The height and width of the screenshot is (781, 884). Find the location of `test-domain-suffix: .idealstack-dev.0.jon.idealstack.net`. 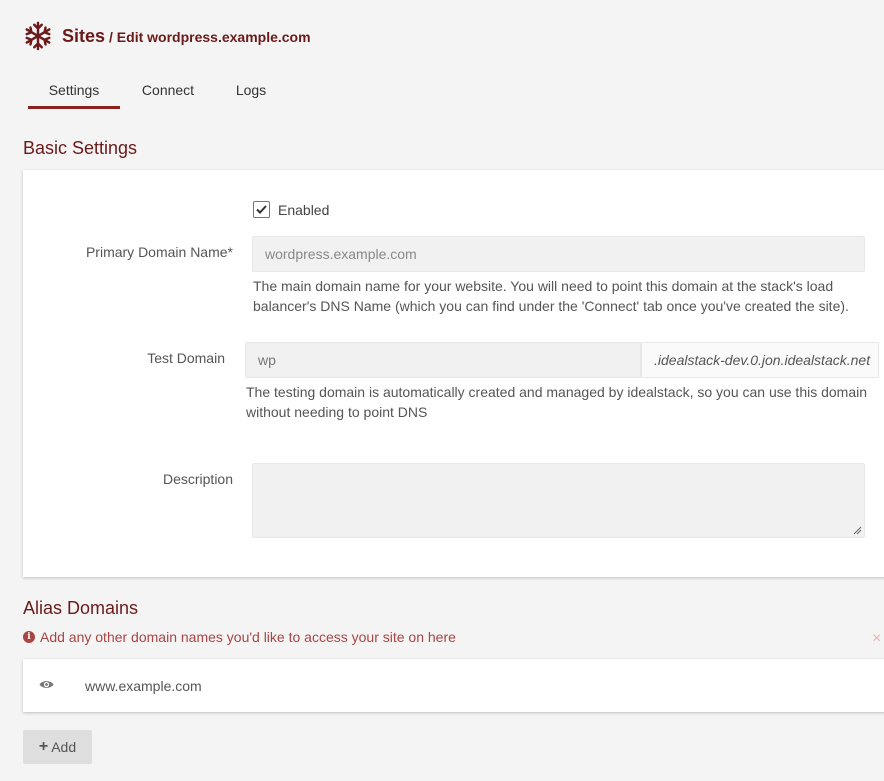

test-domain-suffix: .idealstack-dev.0.jon.idealstack.net is located at coordinates (760, 360).